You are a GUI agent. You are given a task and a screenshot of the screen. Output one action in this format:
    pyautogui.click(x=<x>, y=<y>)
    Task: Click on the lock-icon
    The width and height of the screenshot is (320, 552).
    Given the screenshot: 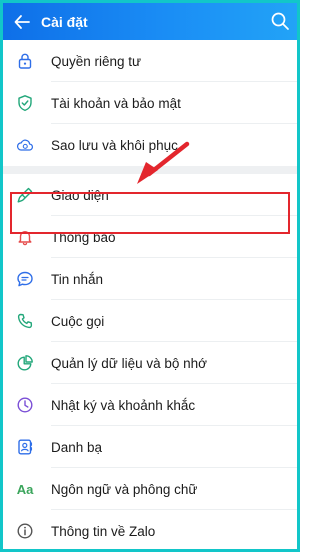 What is the action you would take?
    pyautogui.click(x=25, y=61)
    